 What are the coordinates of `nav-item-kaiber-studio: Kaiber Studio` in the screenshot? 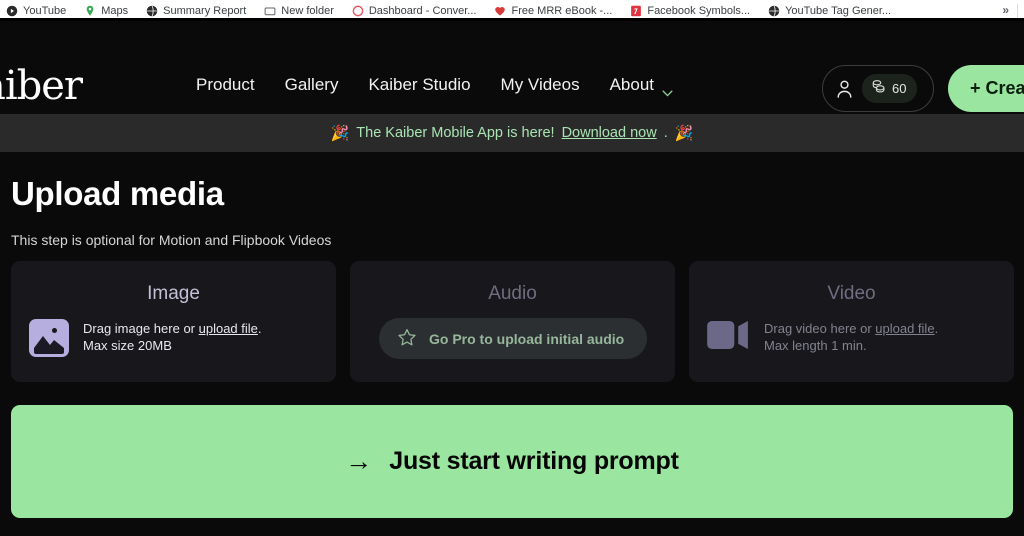 It's located at (419, 85).